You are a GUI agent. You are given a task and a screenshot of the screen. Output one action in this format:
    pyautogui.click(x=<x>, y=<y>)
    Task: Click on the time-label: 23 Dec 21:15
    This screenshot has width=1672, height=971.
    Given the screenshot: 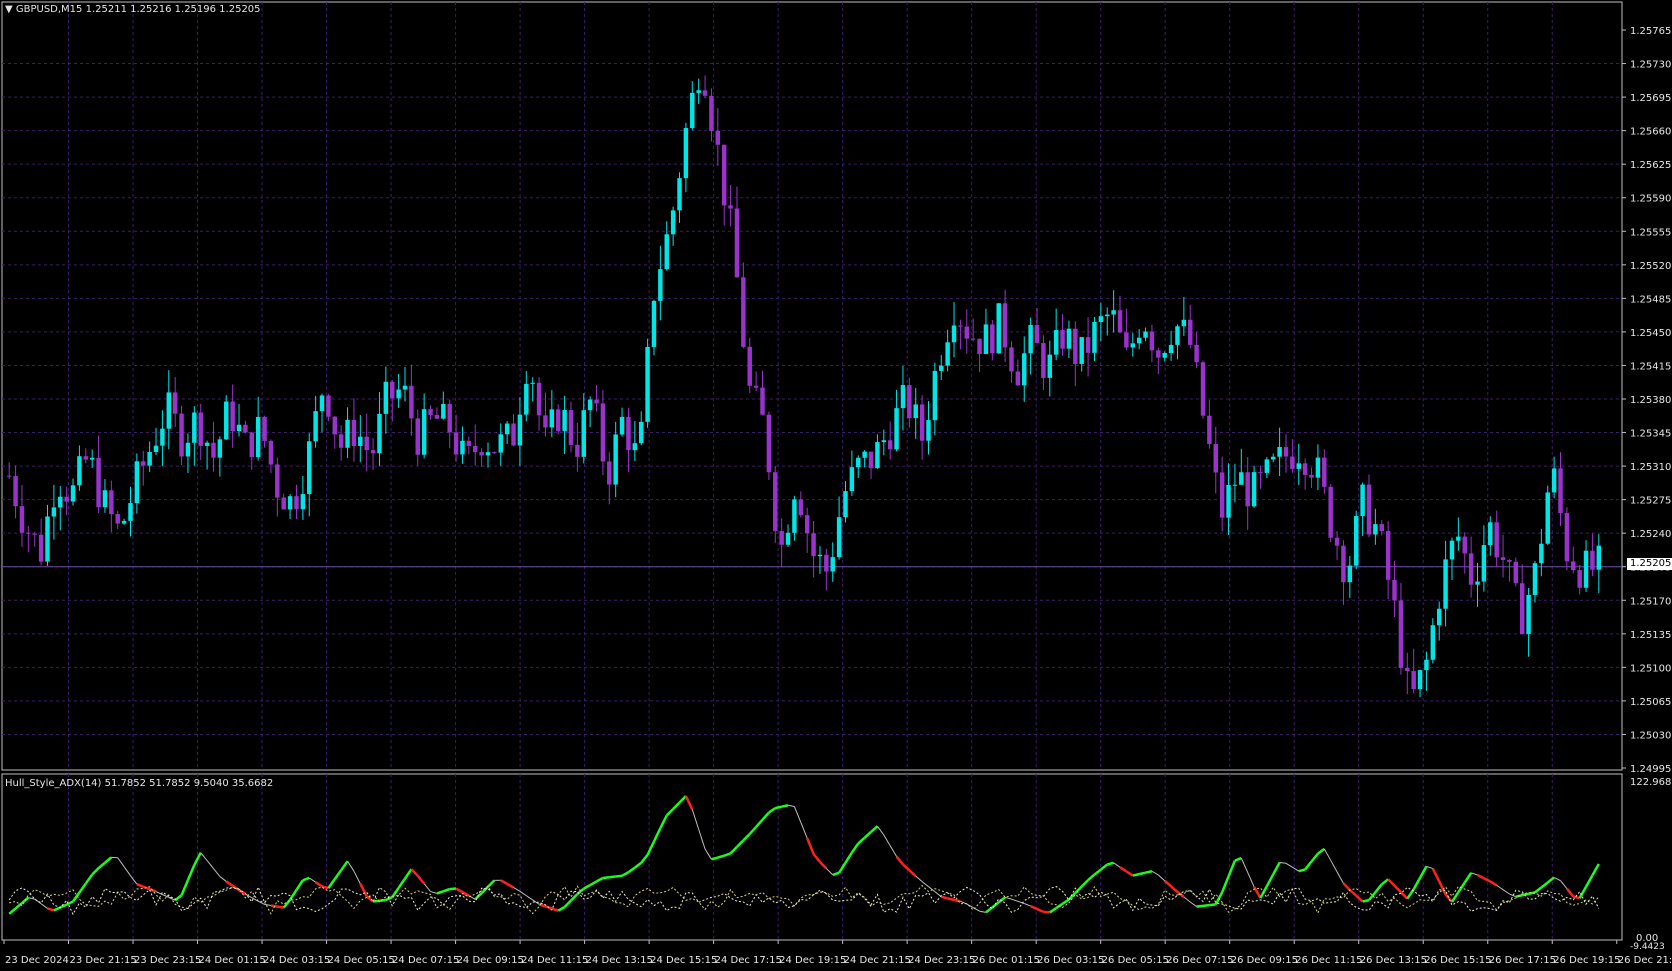 What is the action you would take?
    pyautogui.click(x=103, y=960)
    